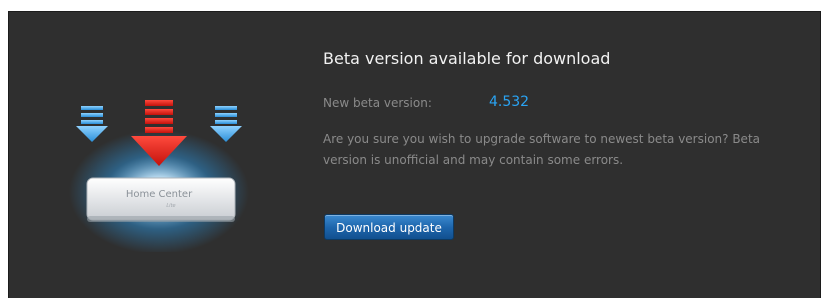 This screenshot has width=829, height=298. What do you see at coordinates (389, 227) in the screenshot?
I see `download-update-button: Download update` at bounding box center [389, 227].